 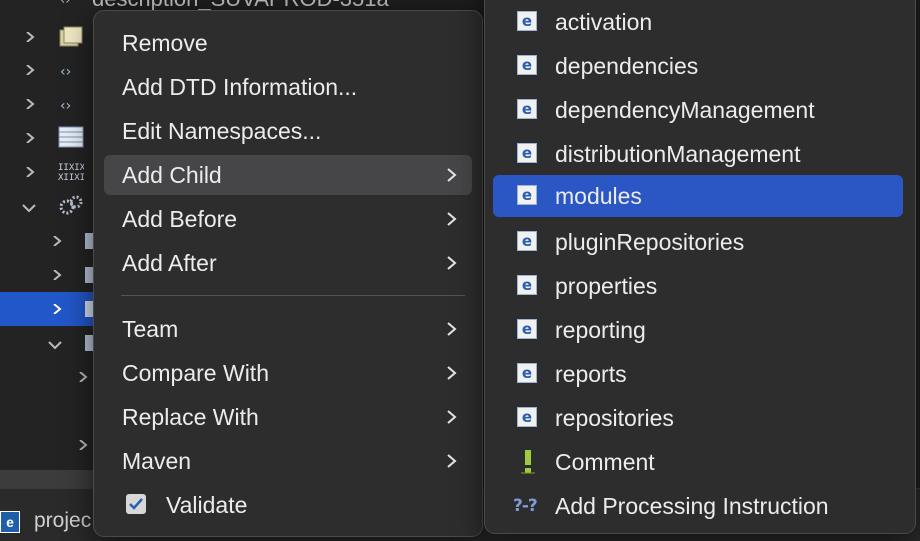 What do you see at coordinates (698, 418) in the screenshot?
I see `submenu-item-repositories: e repositories` at bounding box center [698, 418].